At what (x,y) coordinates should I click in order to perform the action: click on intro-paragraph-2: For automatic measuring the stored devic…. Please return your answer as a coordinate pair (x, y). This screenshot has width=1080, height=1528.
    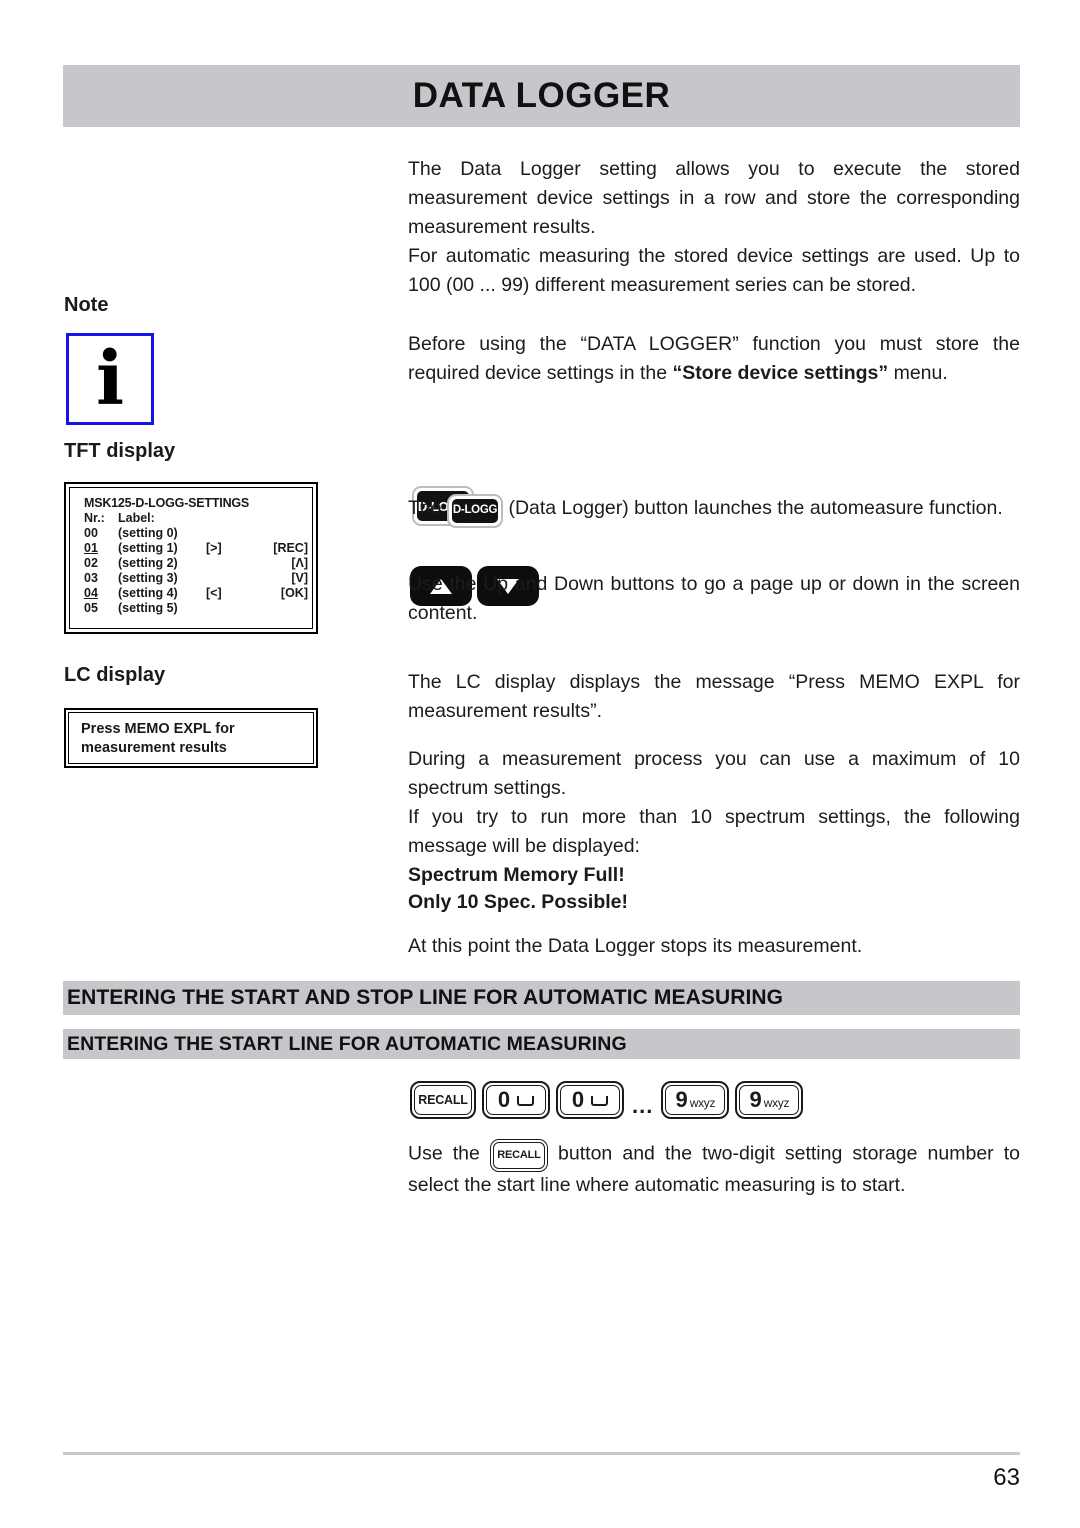
    Looking at the image, I should click on (714, 270).